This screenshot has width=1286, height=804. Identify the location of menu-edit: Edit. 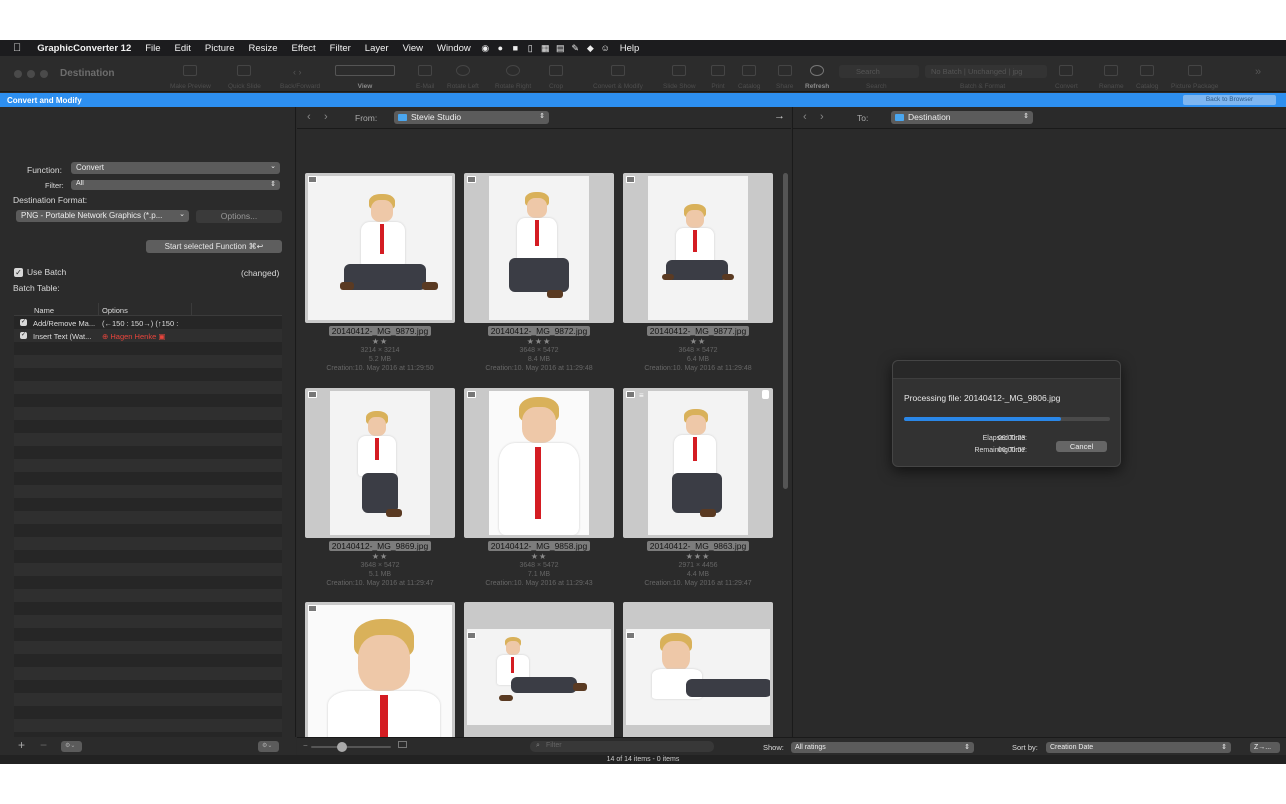
(183, 48).